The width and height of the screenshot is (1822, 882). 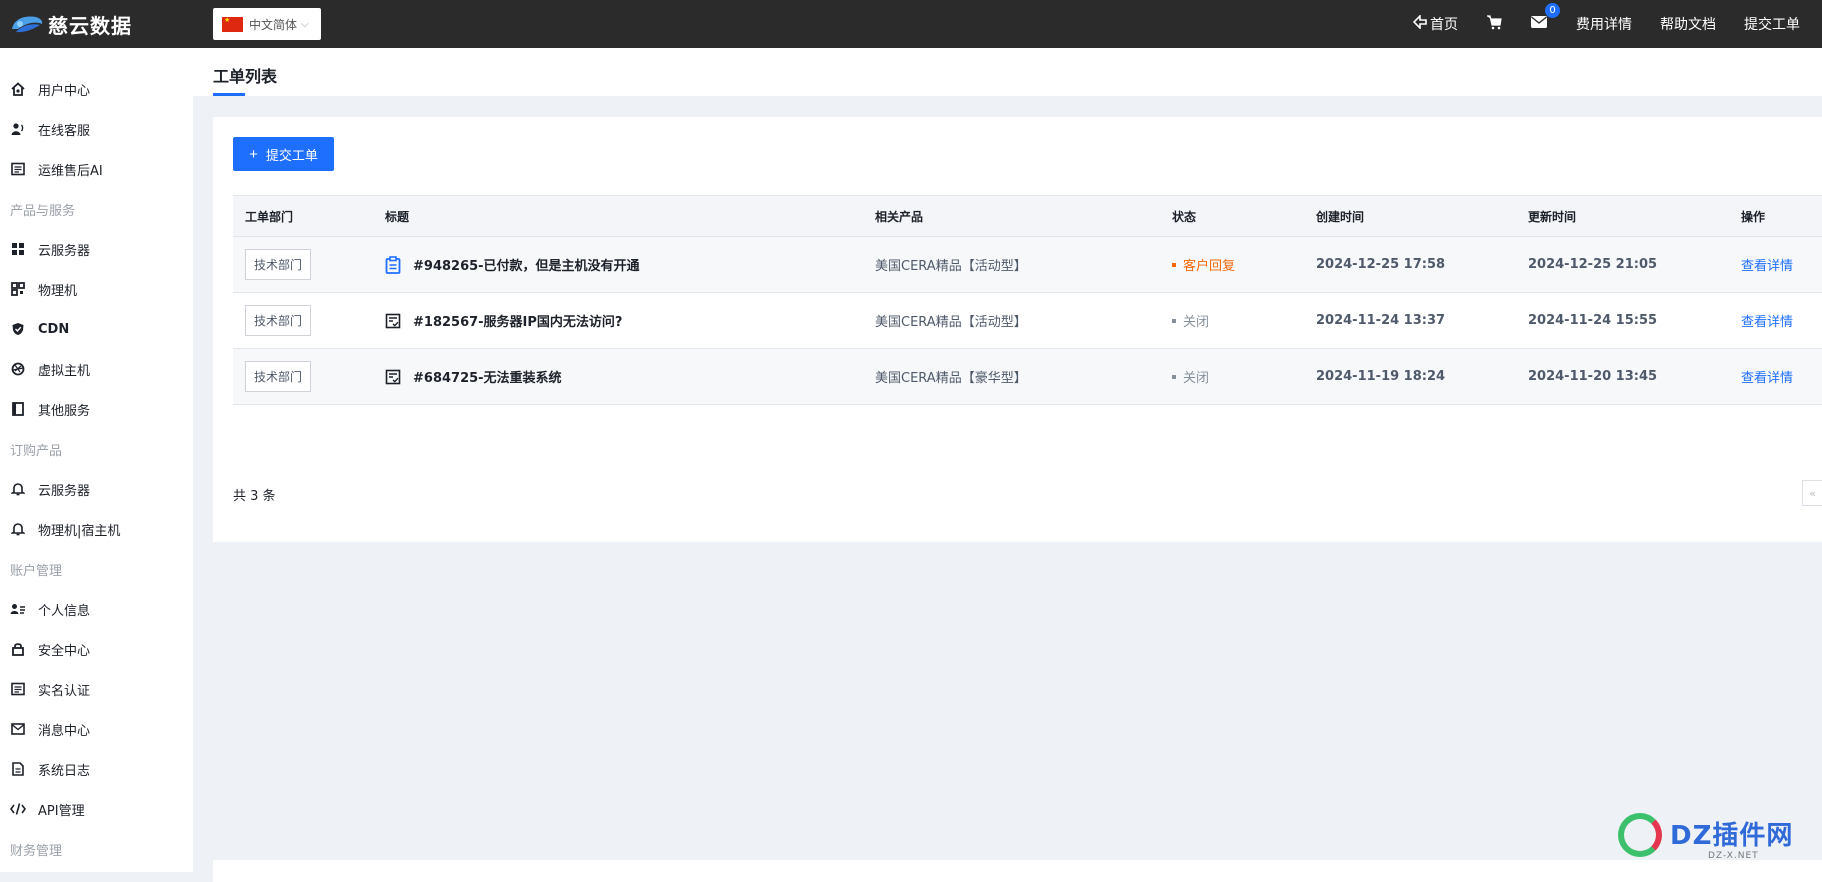 I want to click on cart-button, so click(x=1494, y=24).